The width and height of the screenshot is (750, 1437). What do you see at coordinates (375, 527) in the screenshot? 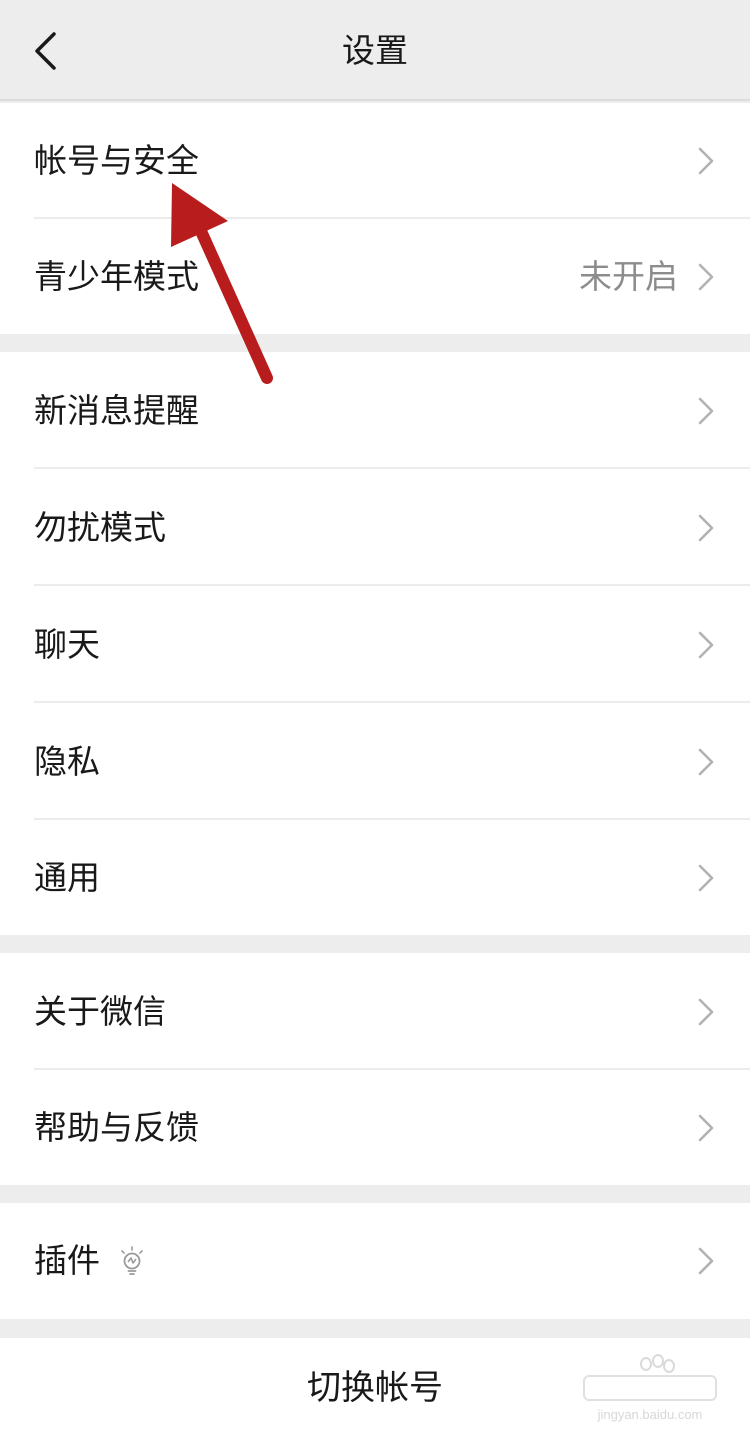
I see `settings-item-do-not-disturb: 勿扰模式` at bounding box center [375, 527].